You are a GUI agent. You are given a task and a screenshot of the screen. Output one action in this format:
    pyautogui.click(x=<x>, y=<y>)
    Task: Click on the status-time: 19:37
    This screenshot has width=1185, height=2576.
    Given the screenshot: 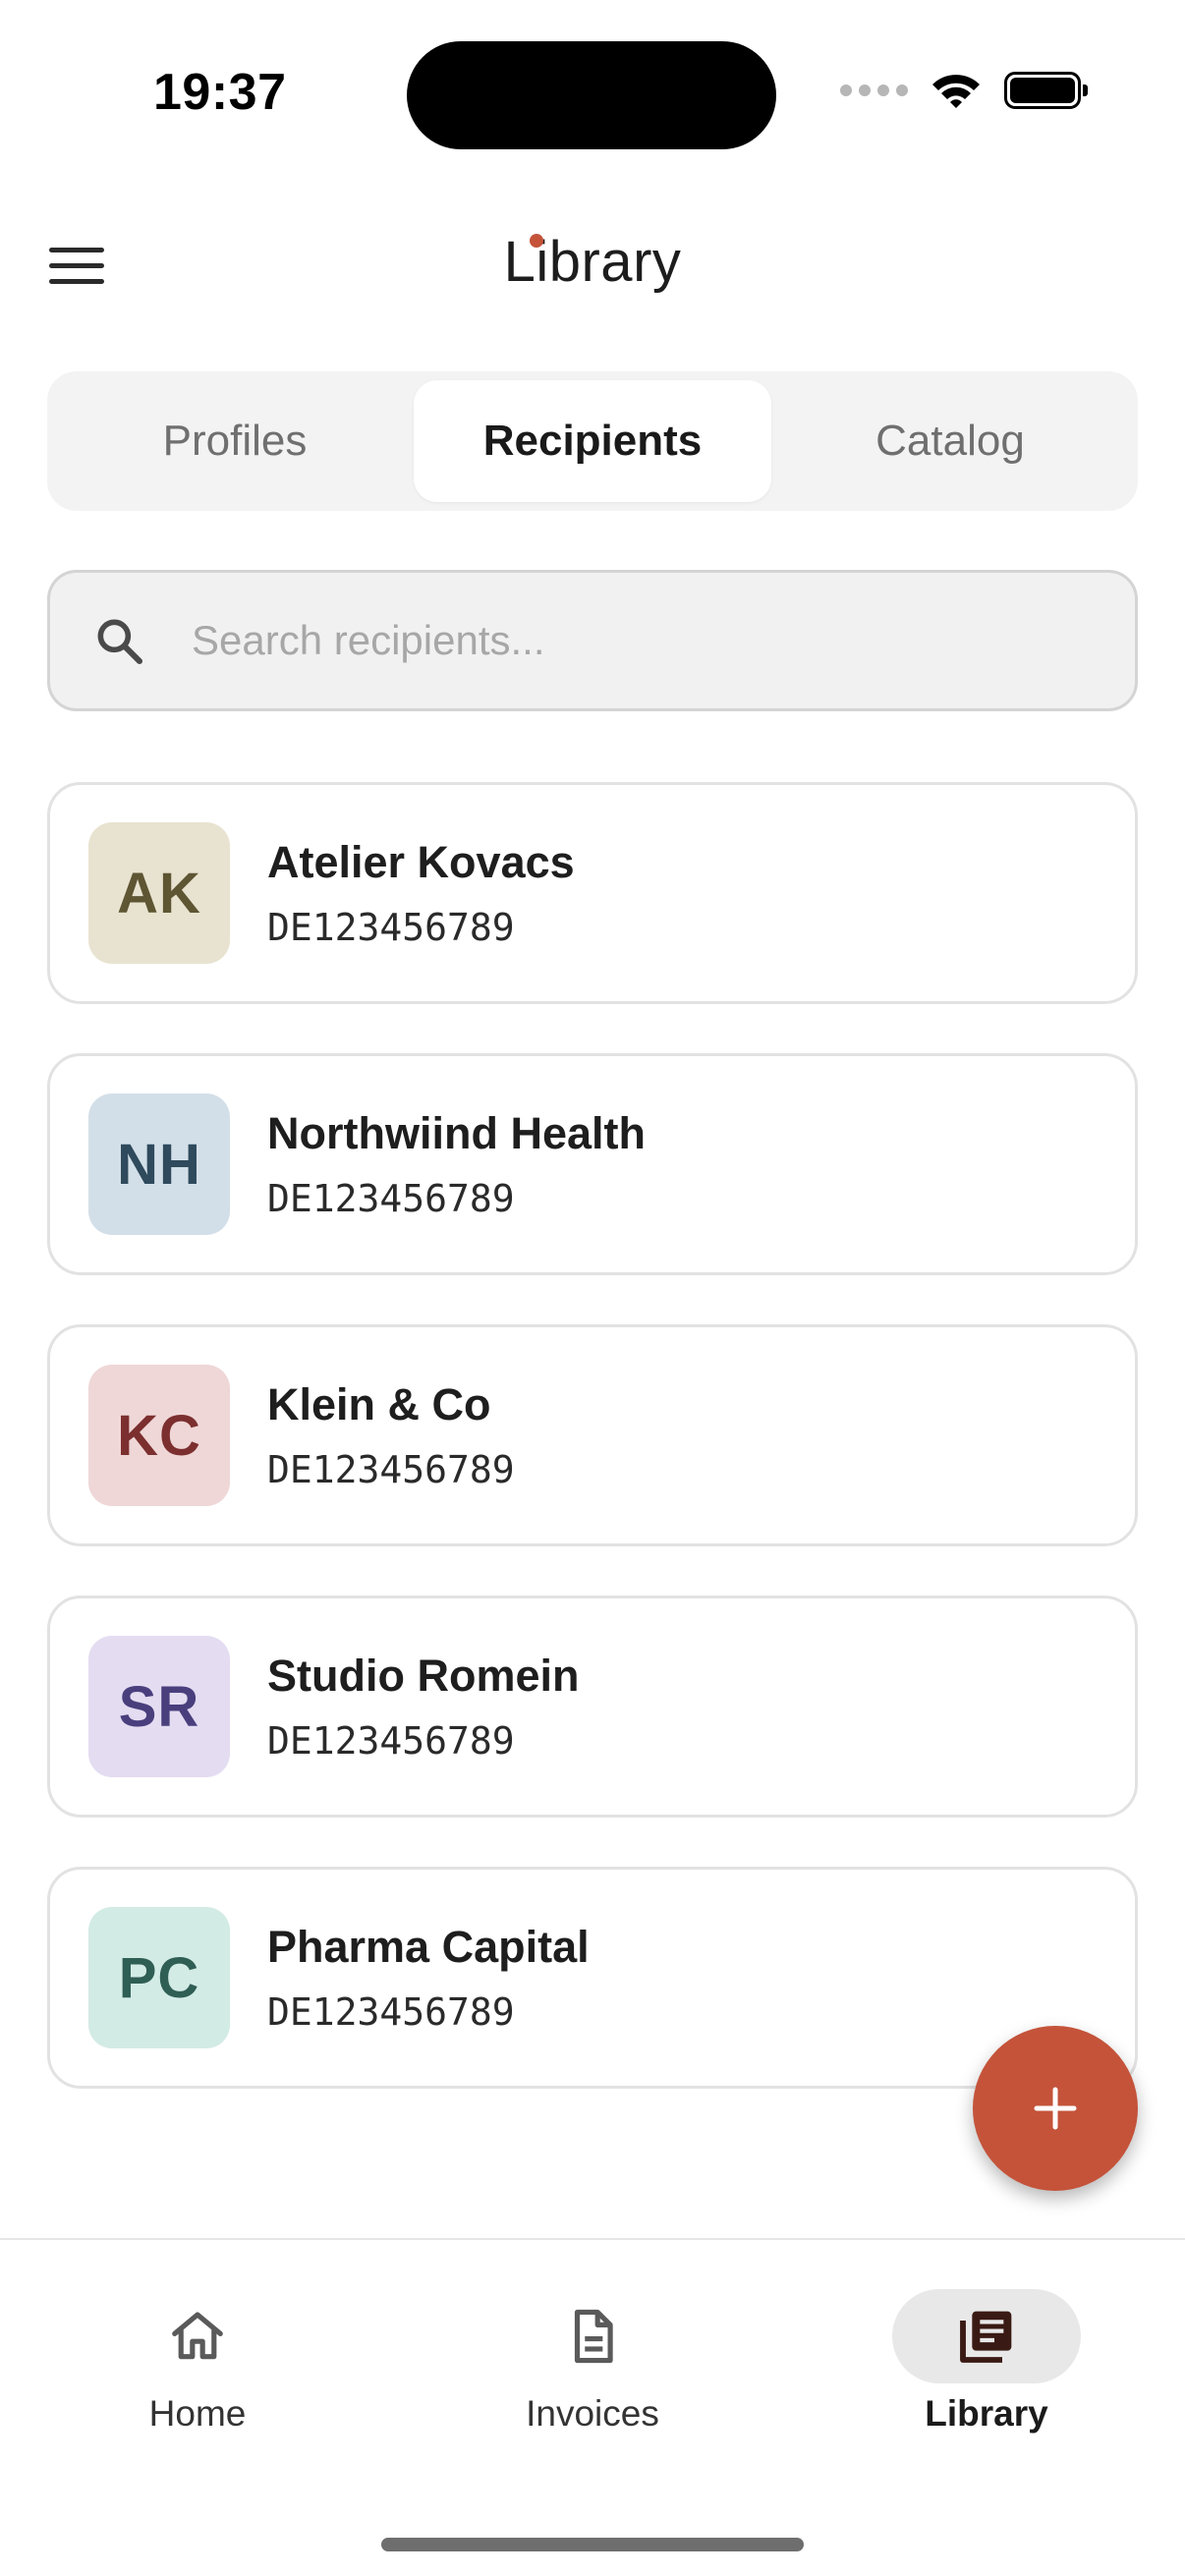 What is the action you would take?
    pyautogui.click(x=220, y=92)
    